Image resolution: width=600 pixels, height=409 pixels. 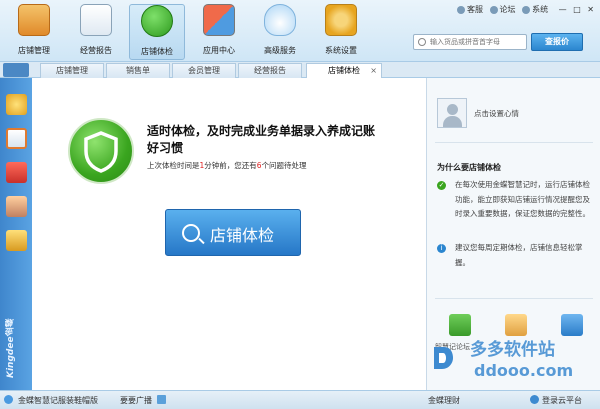 I want to click on tab-label: 会员管理, so click(x=204, y=70).